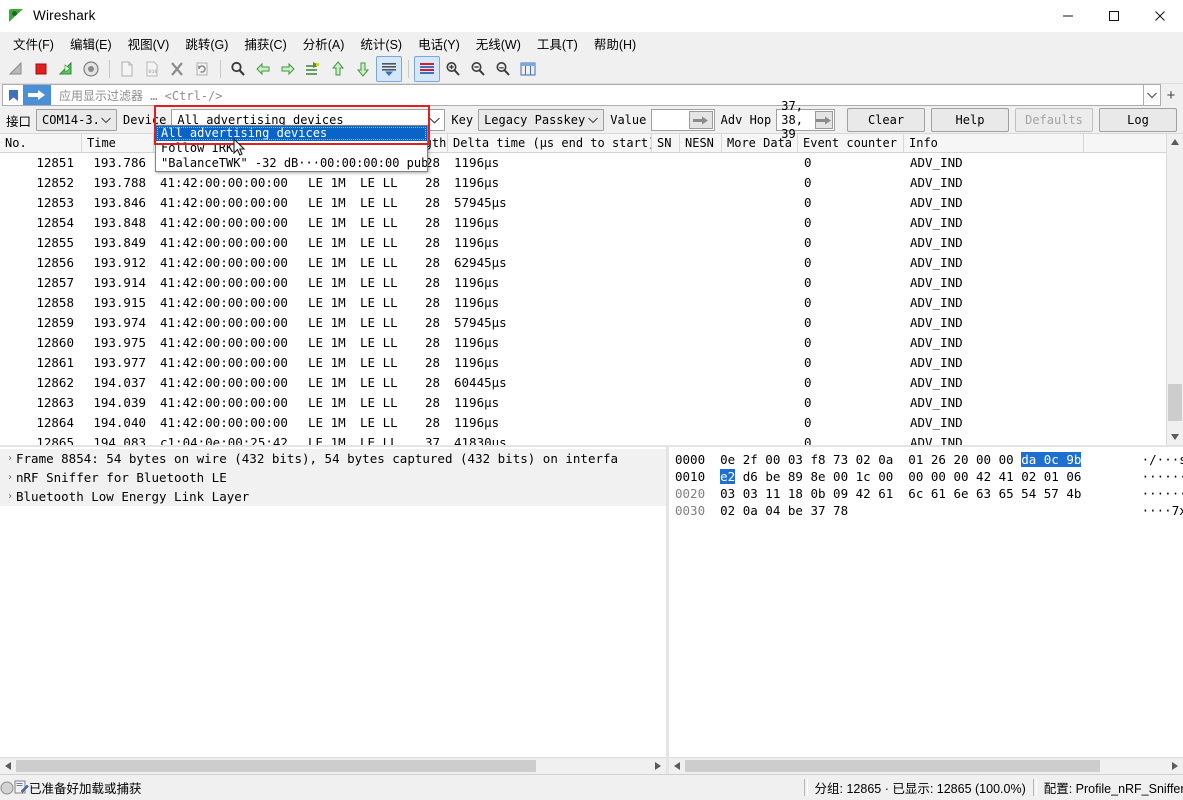 Image resolution: width=1183 pixels, height=800 pixels. What do you see at coordinates (127, 69) in the screenshot?
I see `open-file-icon` at bounding box center [127, 69].